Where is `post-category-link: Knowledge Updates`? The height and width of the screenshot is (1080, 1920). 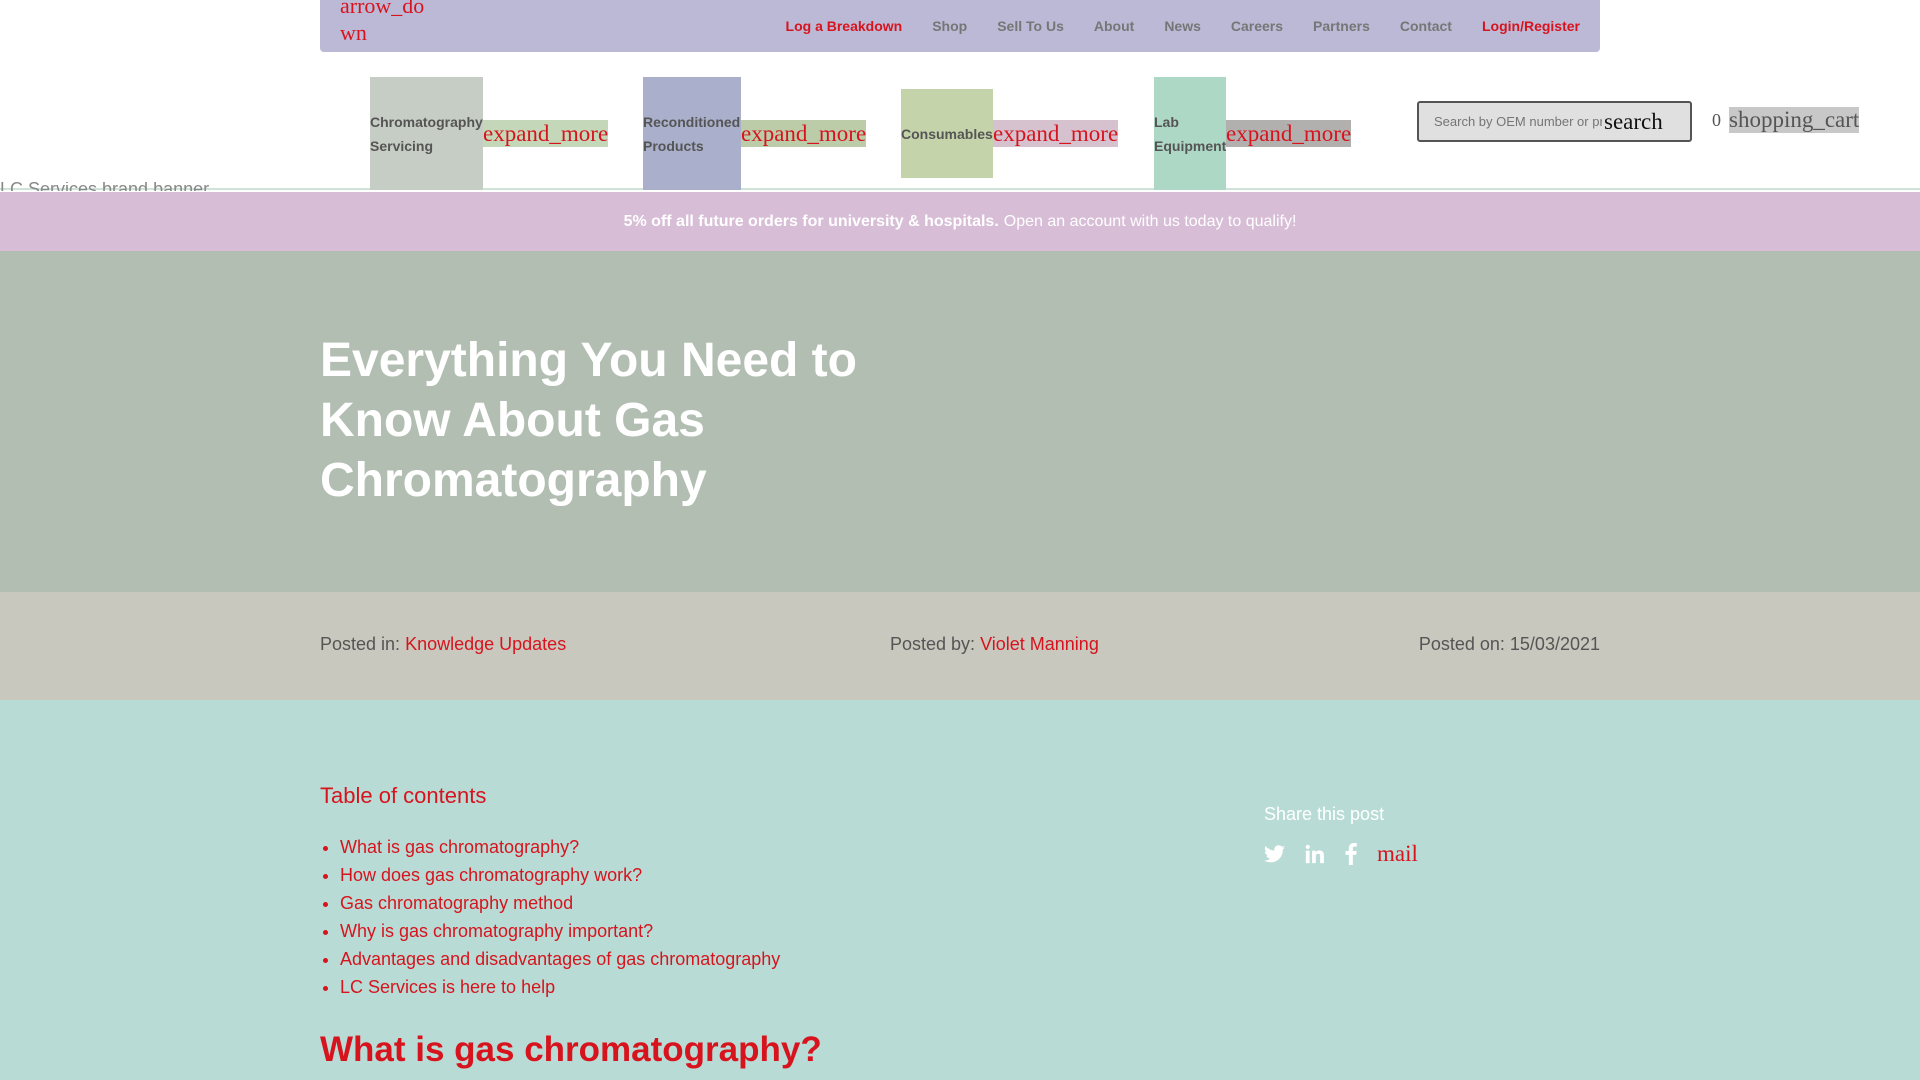 post-category-link: Knowledge Updates is located at coordinates (485, 644).